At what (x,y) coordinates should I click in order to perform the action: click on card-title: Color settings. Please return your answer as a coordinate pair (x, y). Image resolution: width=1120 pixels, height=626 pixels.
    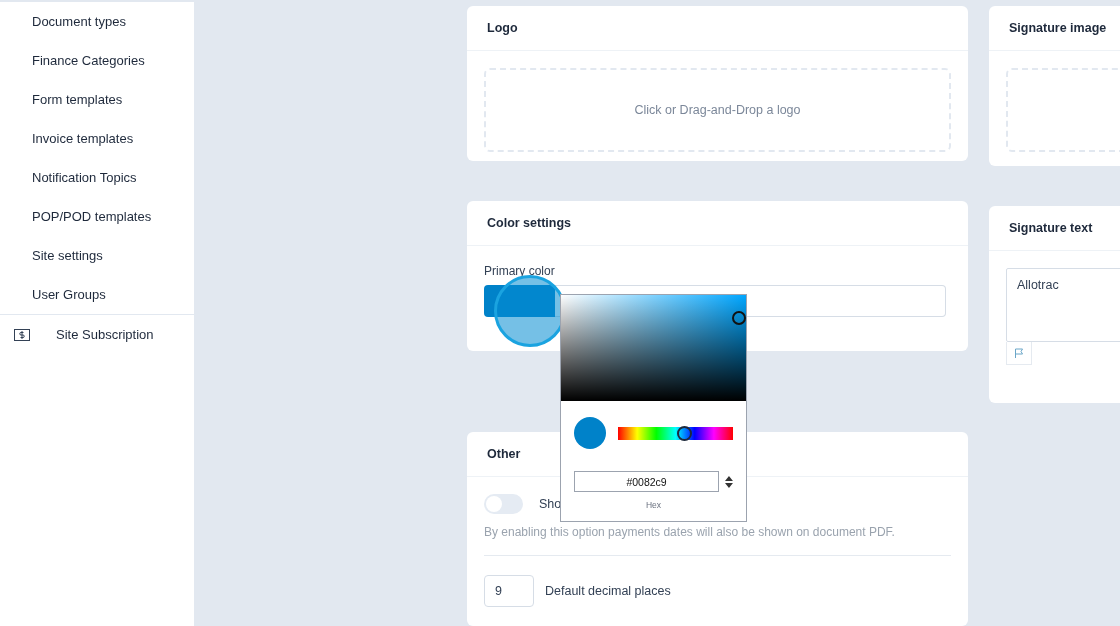
    Looking at the image, I should click on (717, 224).